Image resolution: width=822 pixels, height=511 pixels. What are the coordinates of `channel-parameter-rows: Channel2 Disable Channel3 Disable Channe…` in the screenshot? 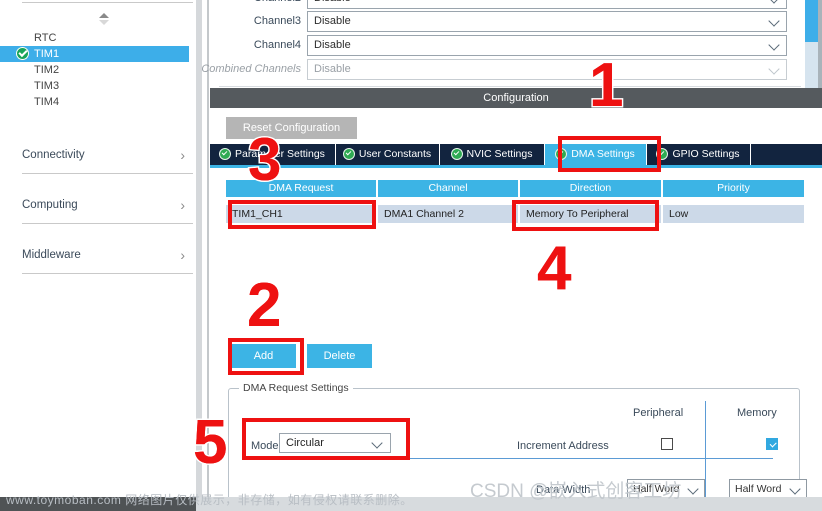 It's located at (507, 44).